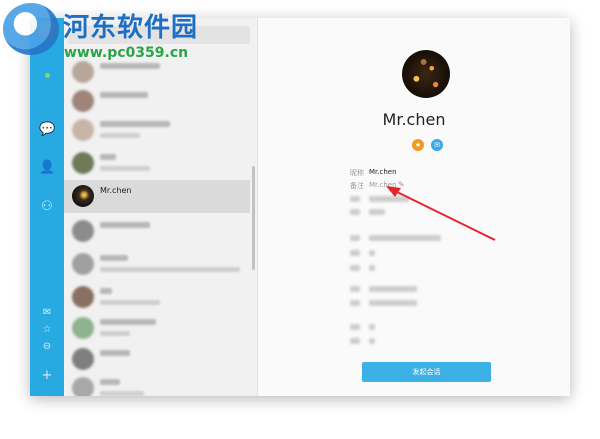 The image size is (600, 439). What do you see at coordinates (357, 186) in the screenshot?
I see `remark-label: 备注` at bounding box center [357, 186].